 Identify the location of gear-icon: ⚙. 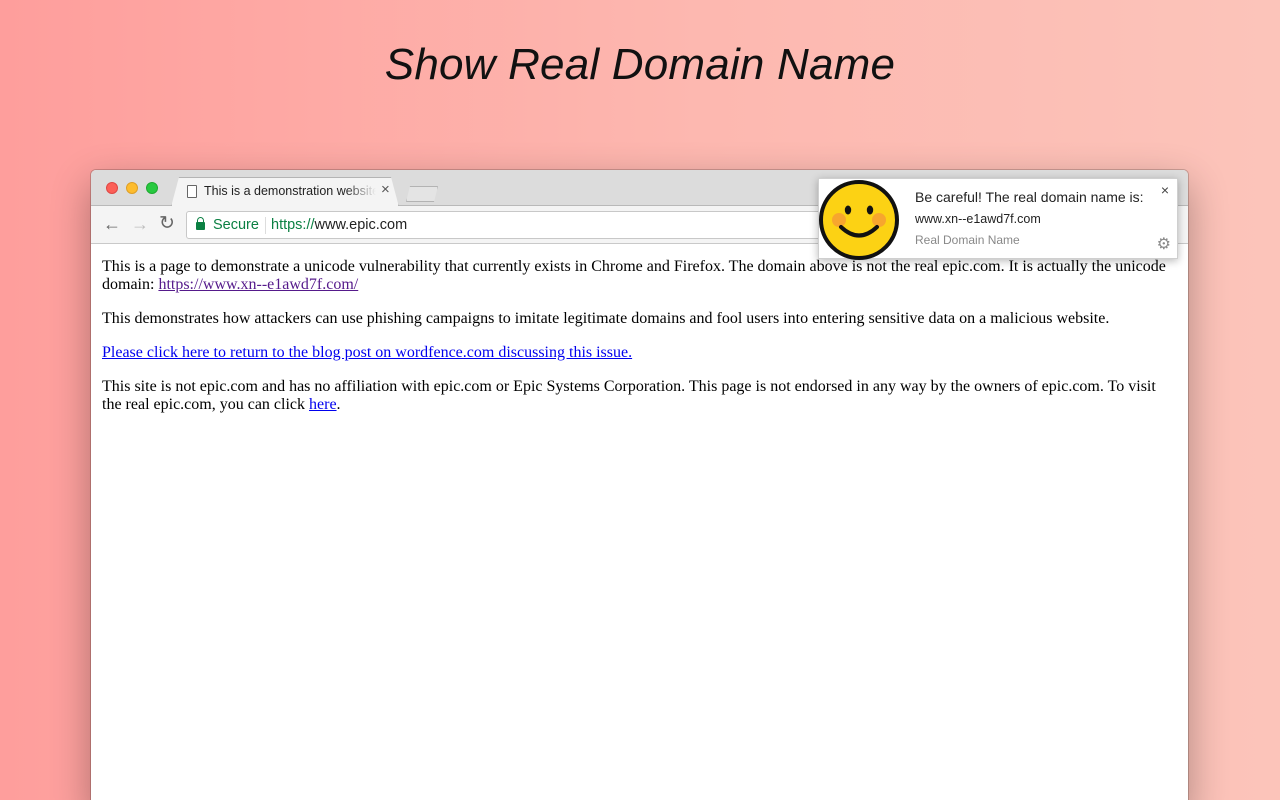
(1164, 245).